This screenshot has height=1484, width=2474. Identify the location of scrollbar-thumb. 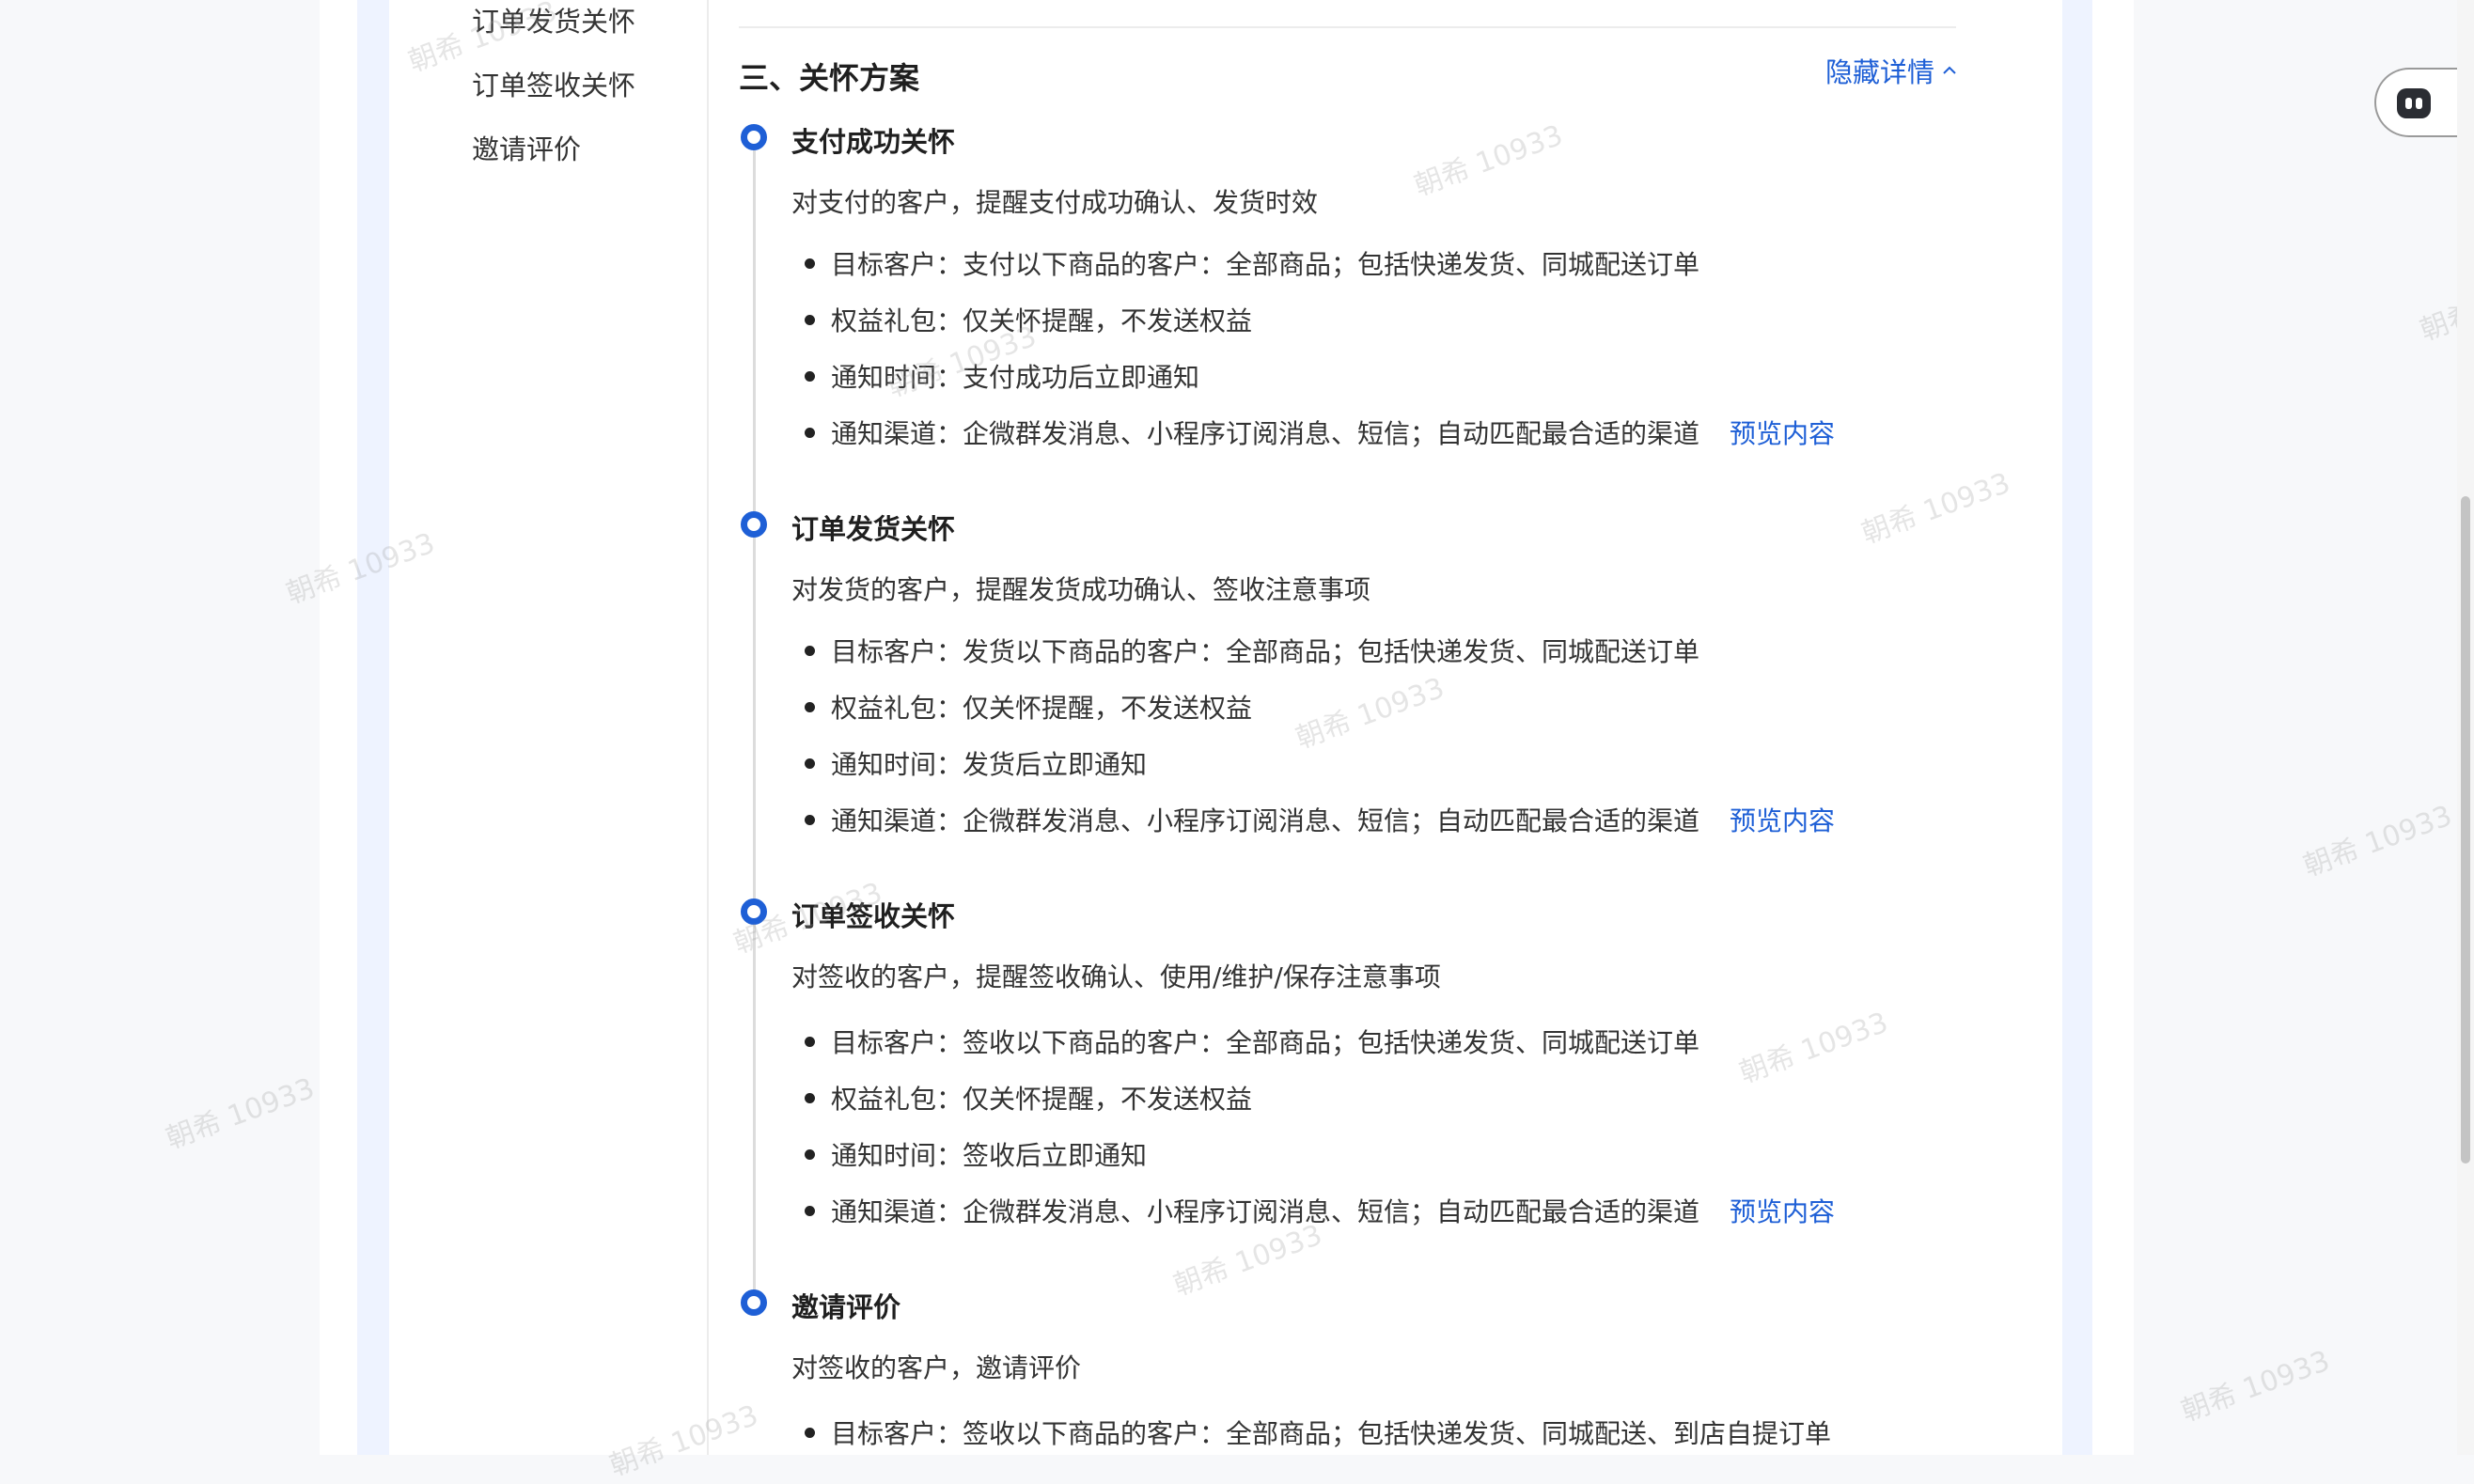
(2465, 830).